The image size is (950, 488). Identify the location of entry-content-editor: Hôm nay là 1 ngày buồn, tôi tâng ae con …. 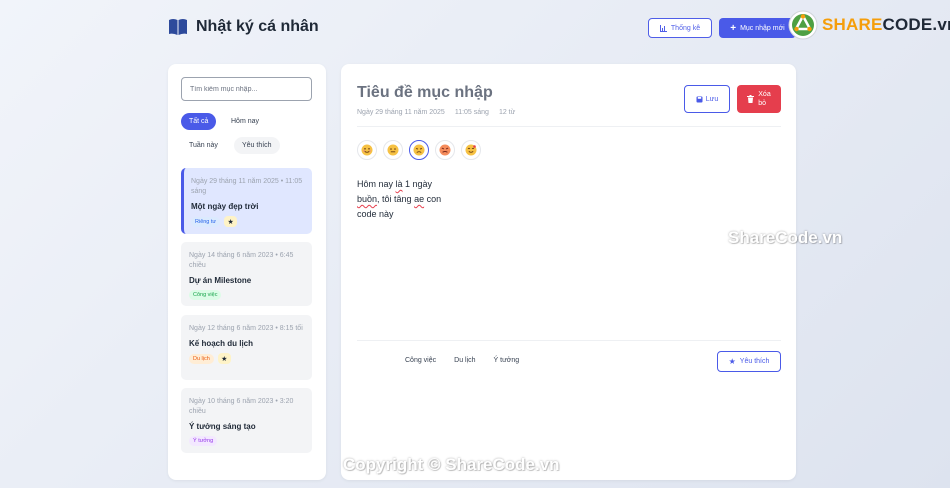
(399, 199).